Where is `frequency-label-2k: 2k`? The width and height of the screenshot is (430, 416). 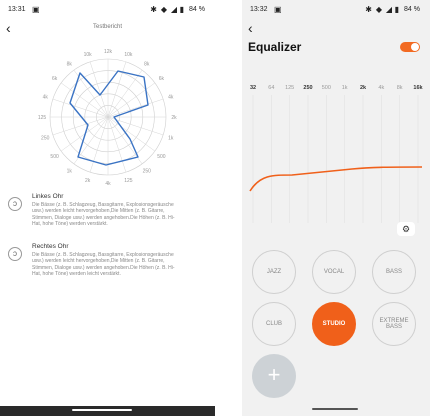 frequency-label-2k: 2k is located at coordinates (363, 88).